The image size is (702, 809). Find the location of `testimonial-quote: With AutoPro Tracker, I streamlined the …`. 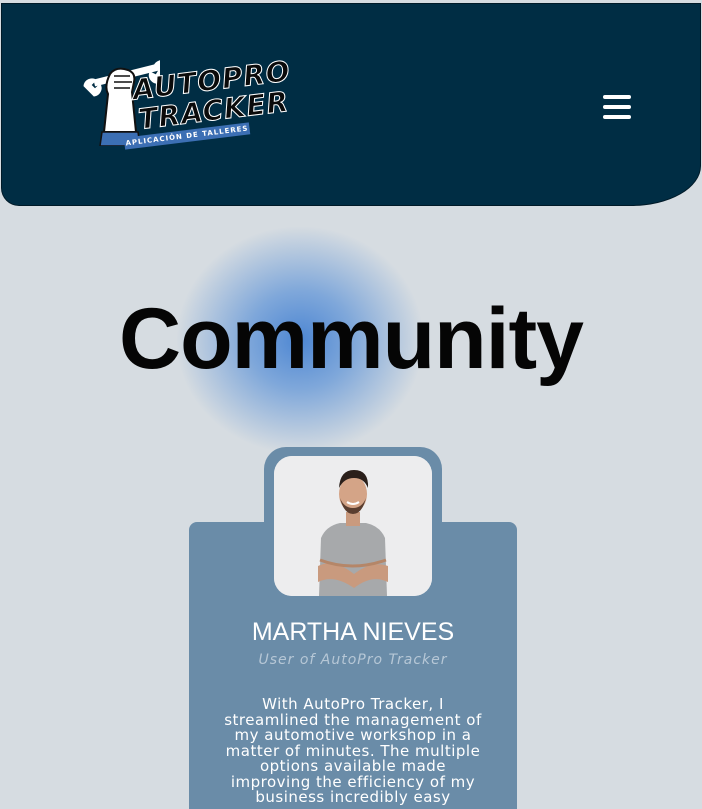

testimonial-quote: With AutoPro Tracker, I streamlined the … is located at coordinates (353, 750).